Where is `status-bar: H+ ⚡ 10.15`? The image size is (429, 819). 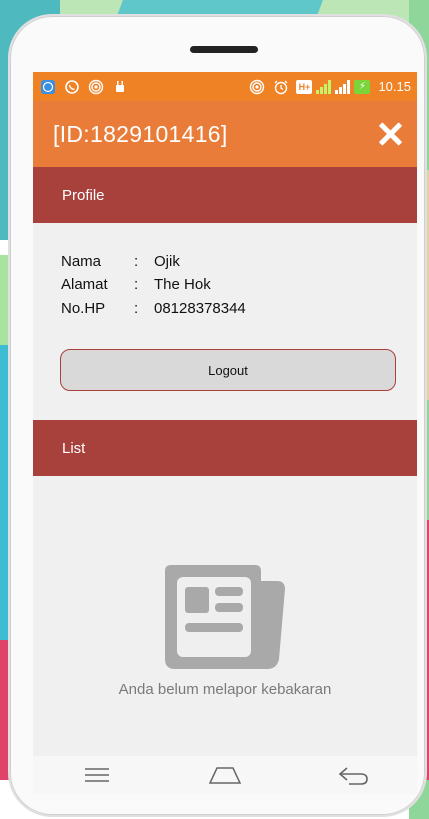 status-bar: H+ ⚡ 10.15 is located at coordinates (225, 86).